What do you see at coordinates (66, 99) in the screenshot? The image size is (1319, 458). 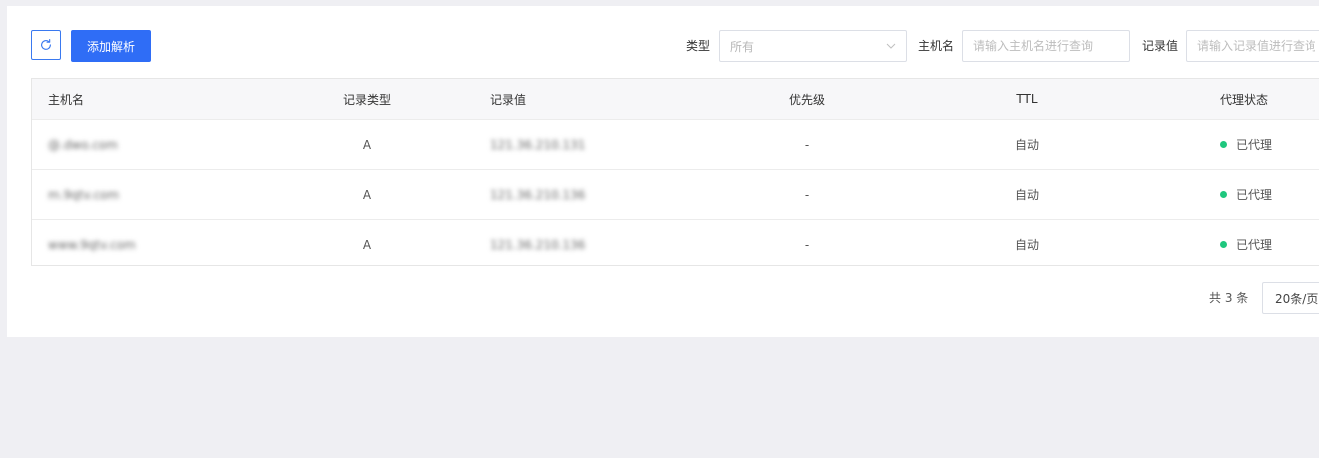 I see `header-host: 主机名` at bounding box center [66, 99].